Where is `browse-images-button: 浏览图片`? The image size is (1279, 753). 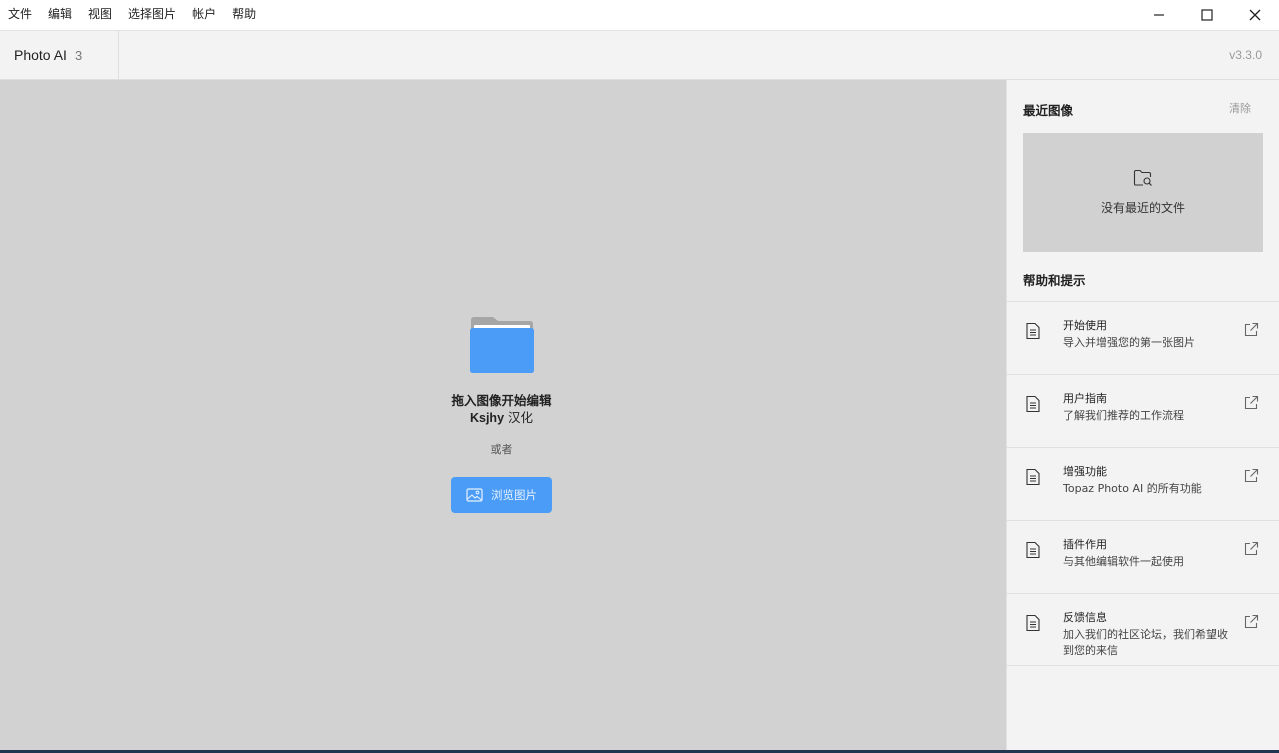 browse-images-button: 浏览图片 is located at coordinates (501, 495).